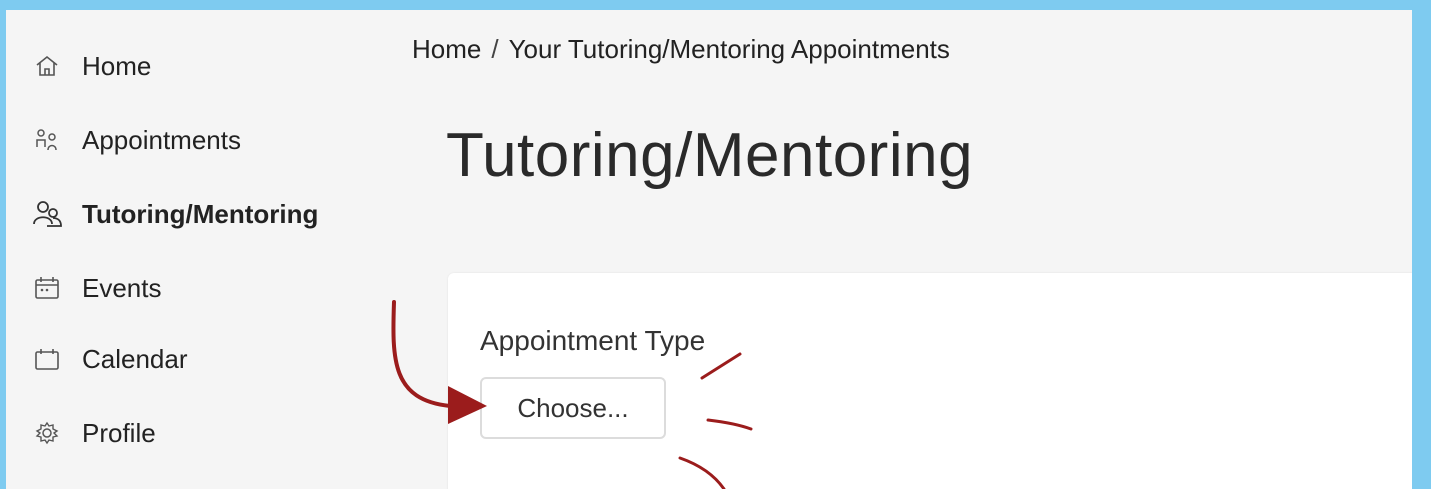 The width and height of the screenshot is (1431, 489). I want to click on appointment-type-label: Appointment Type, so click(593, 340).